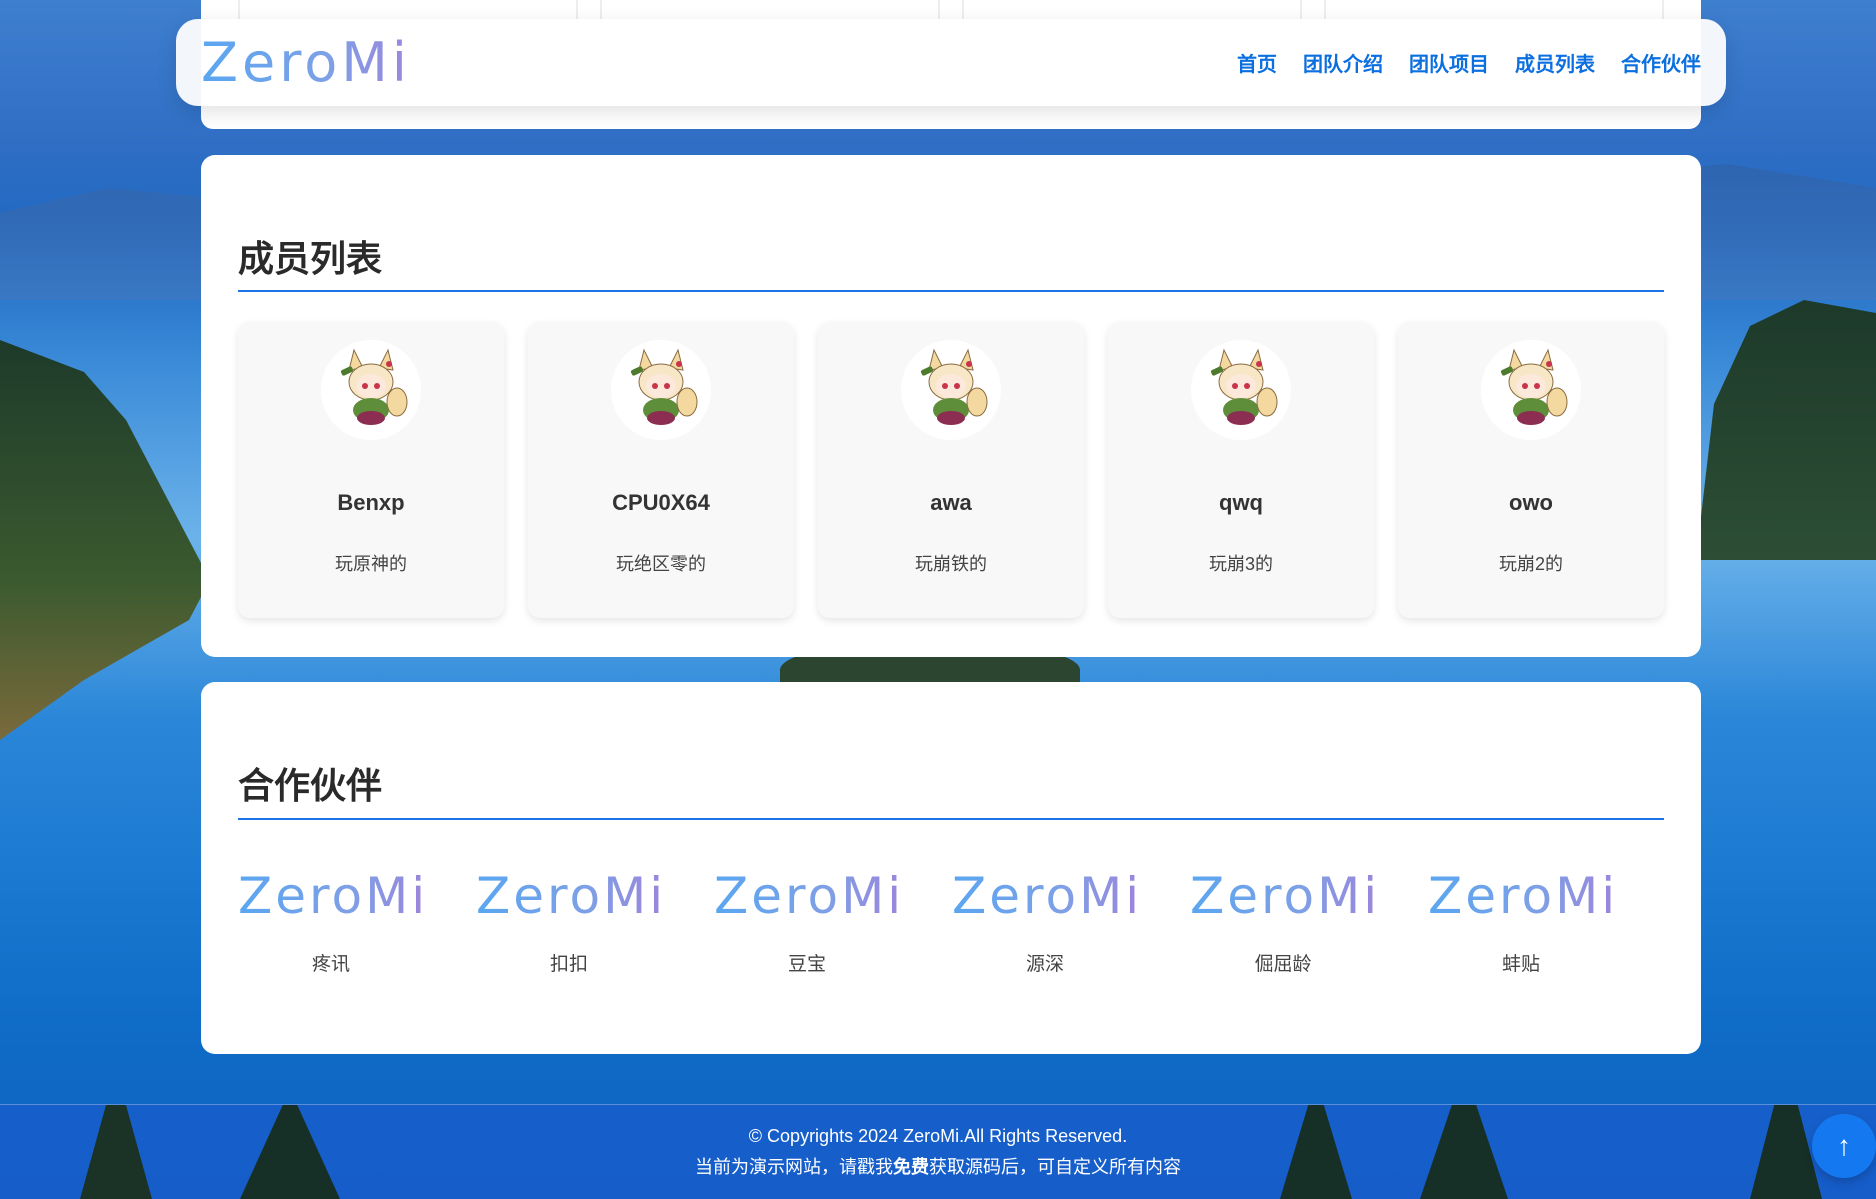  What do you see at coordinates (1343, 62) in the screenshot?
I see `nav-team-intro: 团队介绍` at bounding box center [1343, 62].